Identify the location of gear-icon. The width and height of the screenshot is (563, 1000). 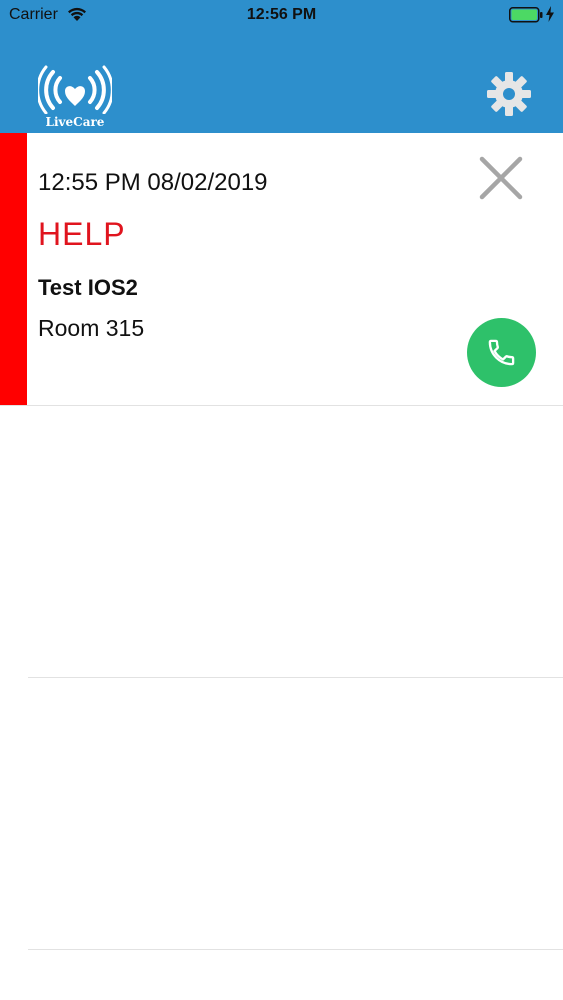
(509, 94).